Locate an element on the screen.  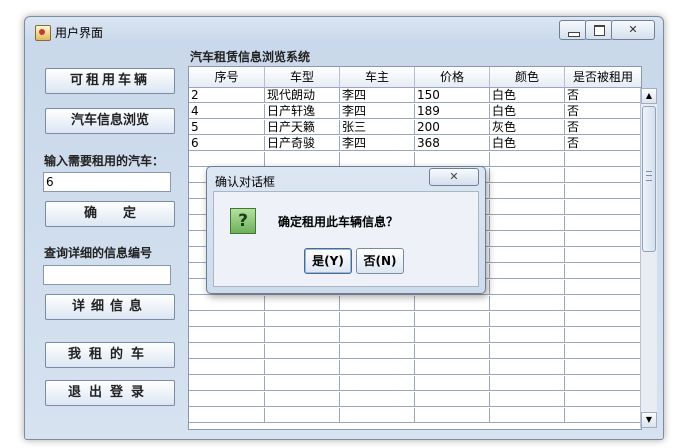
table-cell: 150 is located at coordinates (452, 95).